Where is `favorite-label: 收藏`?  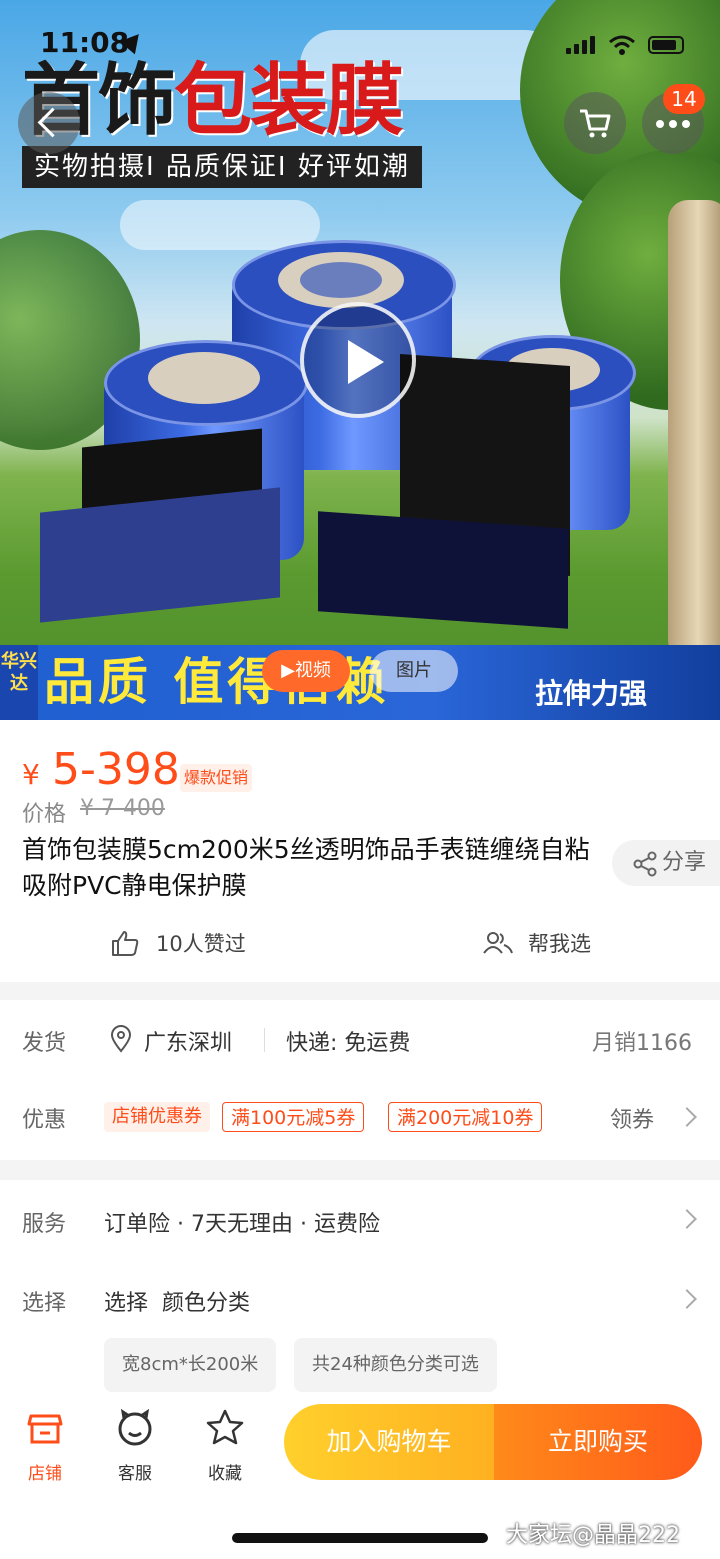 favorite-label: 收藏 is located at coordinates (225, 1474).